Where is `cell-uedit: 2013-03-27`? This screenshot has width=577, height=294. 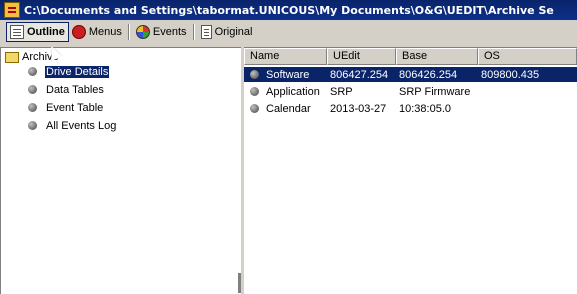 cell-uedit: 2013-03-27 is located at coordinates (358, 108).